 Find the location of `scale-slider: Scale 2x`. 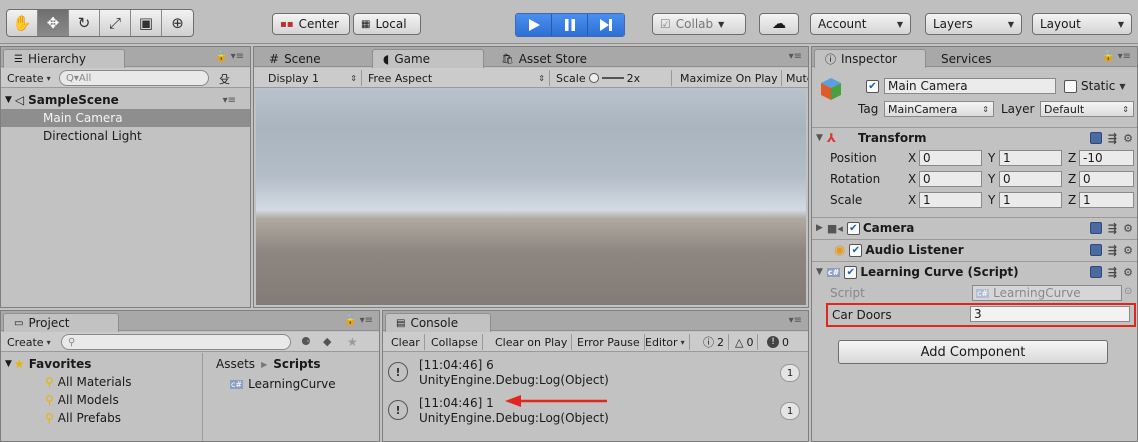

scale-slider: Scale 2x is located at coordinates (612, 78).